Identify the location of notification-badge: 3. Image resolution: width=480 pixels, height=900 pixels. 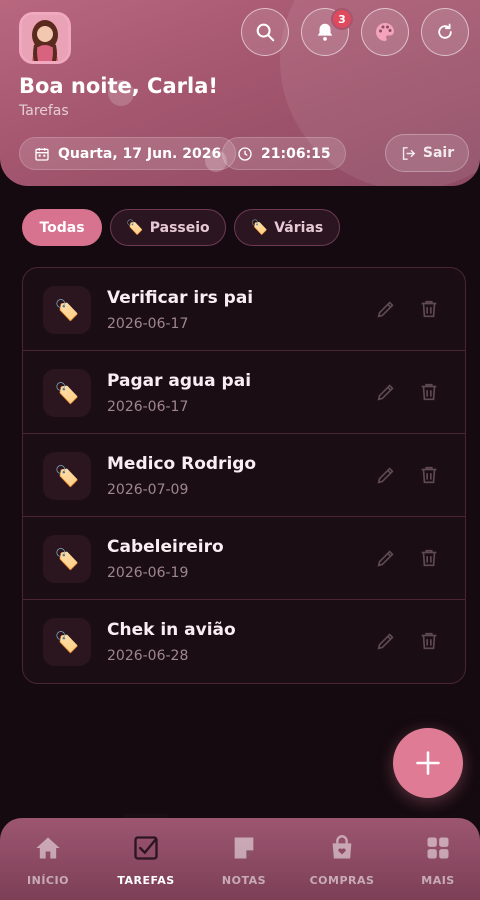
(342, 19).